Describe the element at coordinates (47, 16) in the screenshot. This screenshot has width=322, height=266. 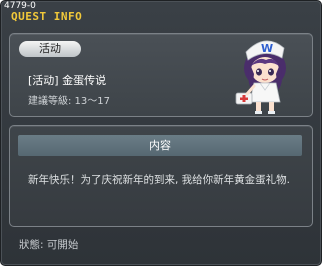
I see `window-title: QUEST INFO` at that location.